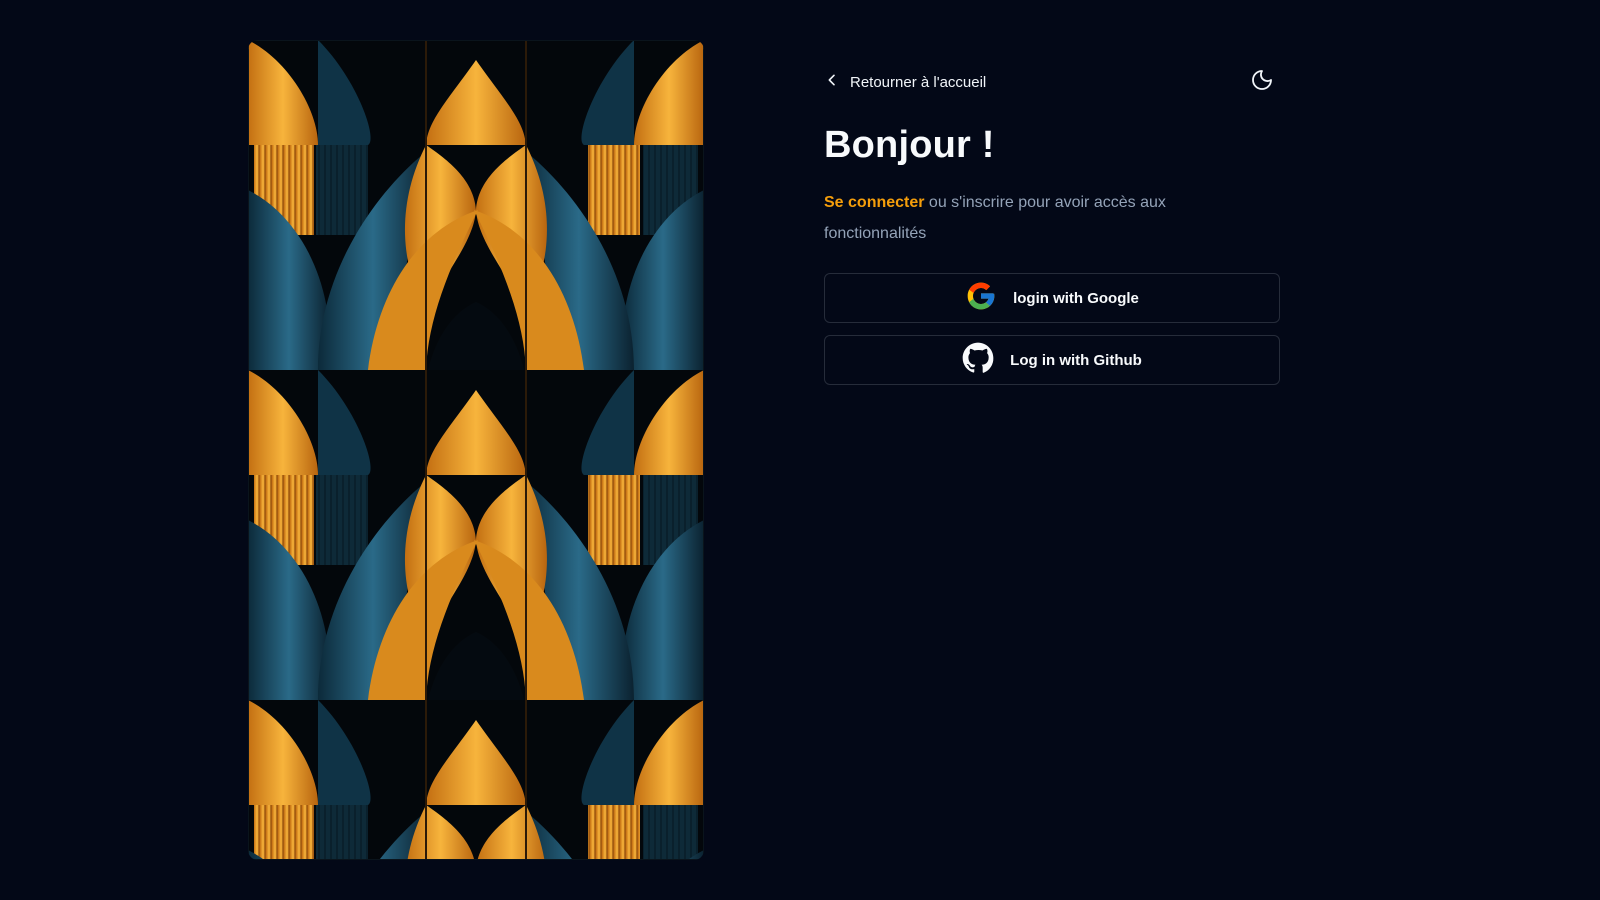  What do you see at coordinates (978, 360) in the screenshot?
I see `github-icon` at bounding box center [978, 360].